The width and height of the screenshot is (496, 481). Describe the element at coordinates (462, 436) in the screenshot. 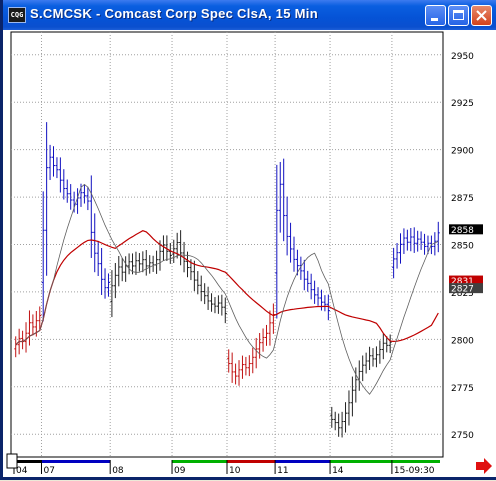

I see `price-axis-label: 2750` at that location.